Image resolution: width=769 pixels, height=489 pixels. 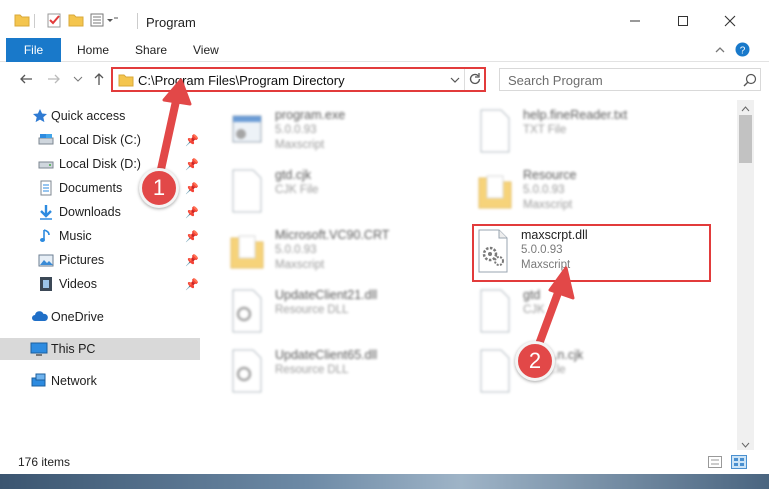 I want to click on step-badge-1: 1, so click(x=159, y=188).